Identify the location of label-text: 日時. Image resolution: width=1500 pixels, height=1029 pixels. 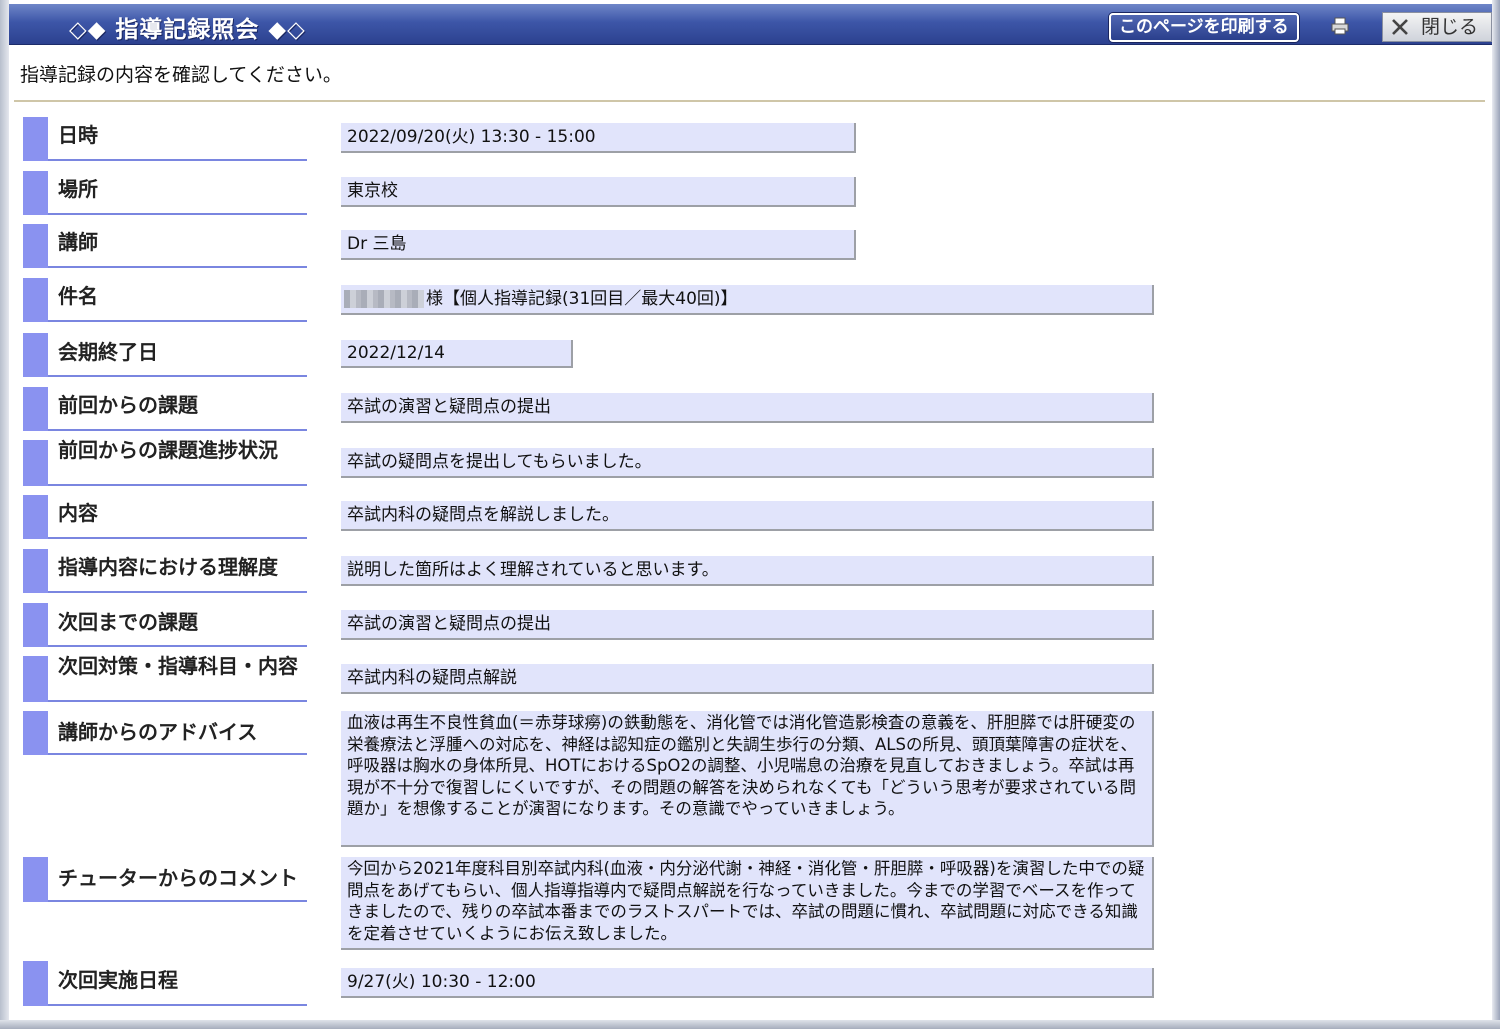
(78, 135).